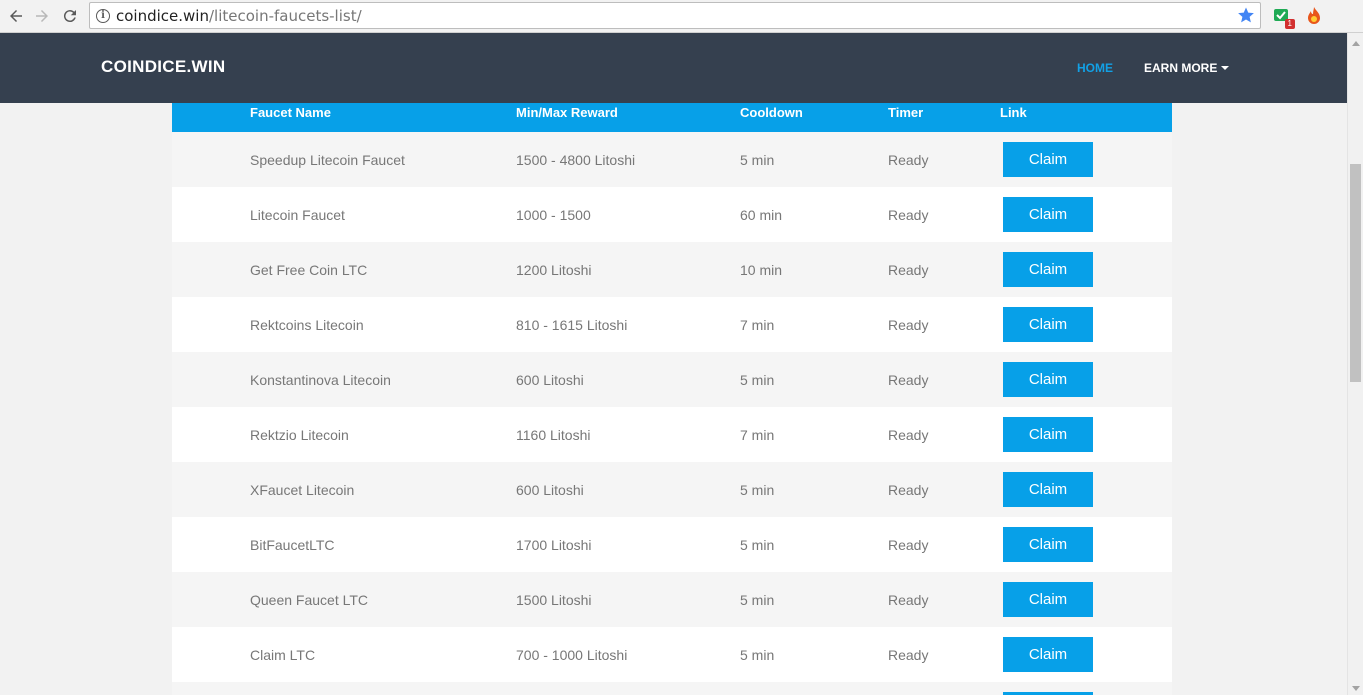  Describe the element at coordinates (1314, 16) in the screenshot. I see `extension-flame-icon` at that location.